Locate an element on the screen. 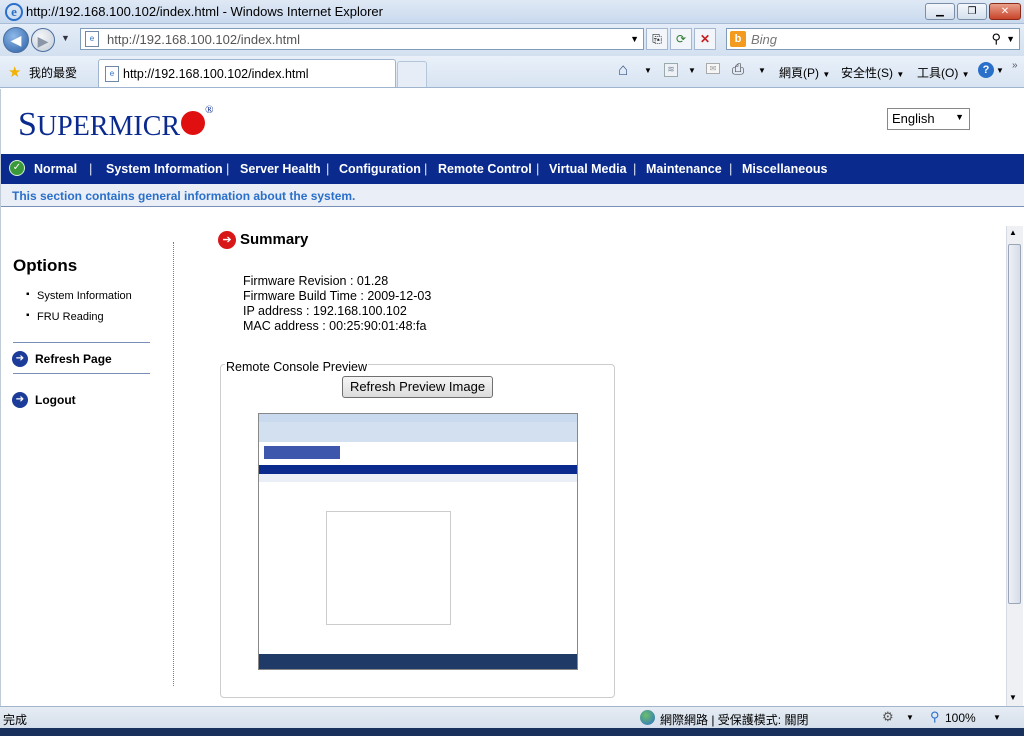  sidebar-item-fru-reading: FRU Reading is located at coordinates (70, 317).